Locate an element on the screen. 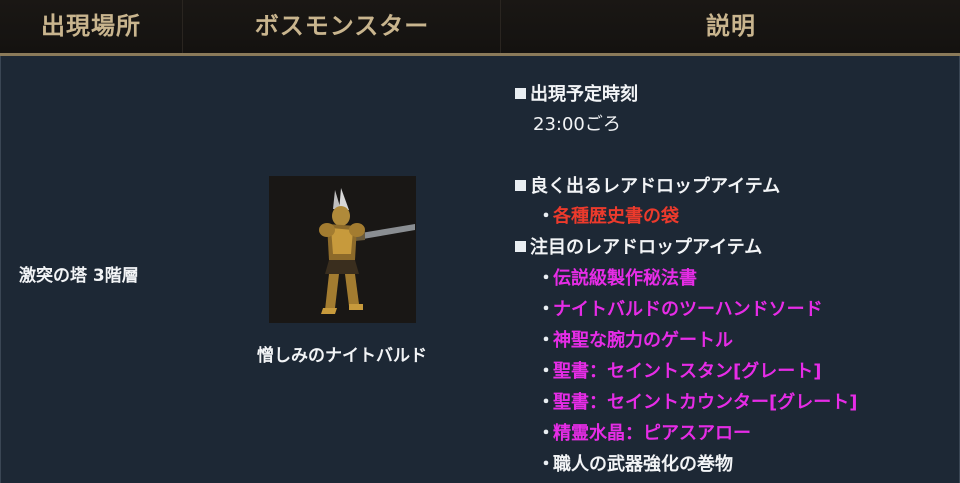  common-drop-item: ・各種歴史書の袋 is located at coordinates (608, 216).